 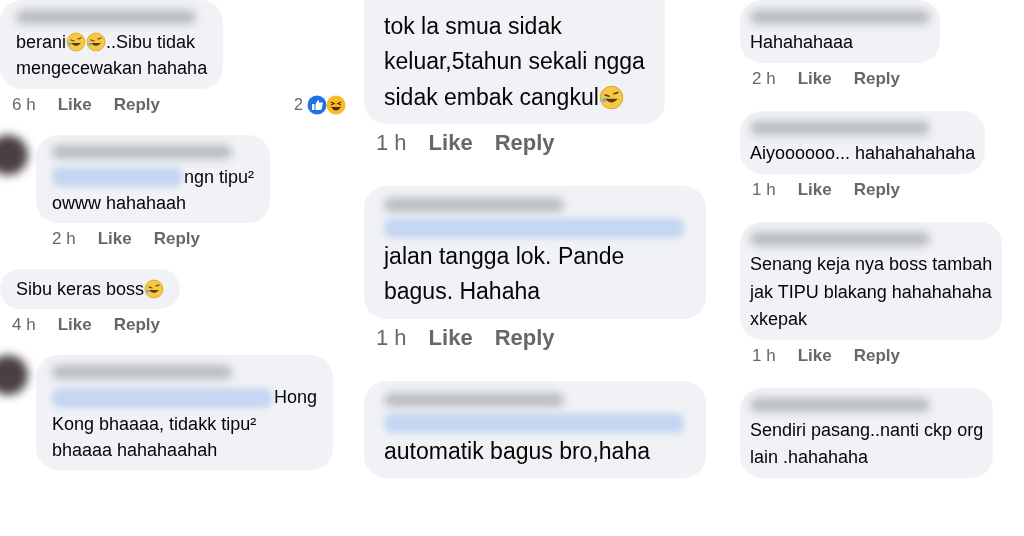 What do you see at coordinates (871, 265) in the screenshot?
I see `comment-text: Senang keja nya boss tambah` at bounding box center [871, 265].